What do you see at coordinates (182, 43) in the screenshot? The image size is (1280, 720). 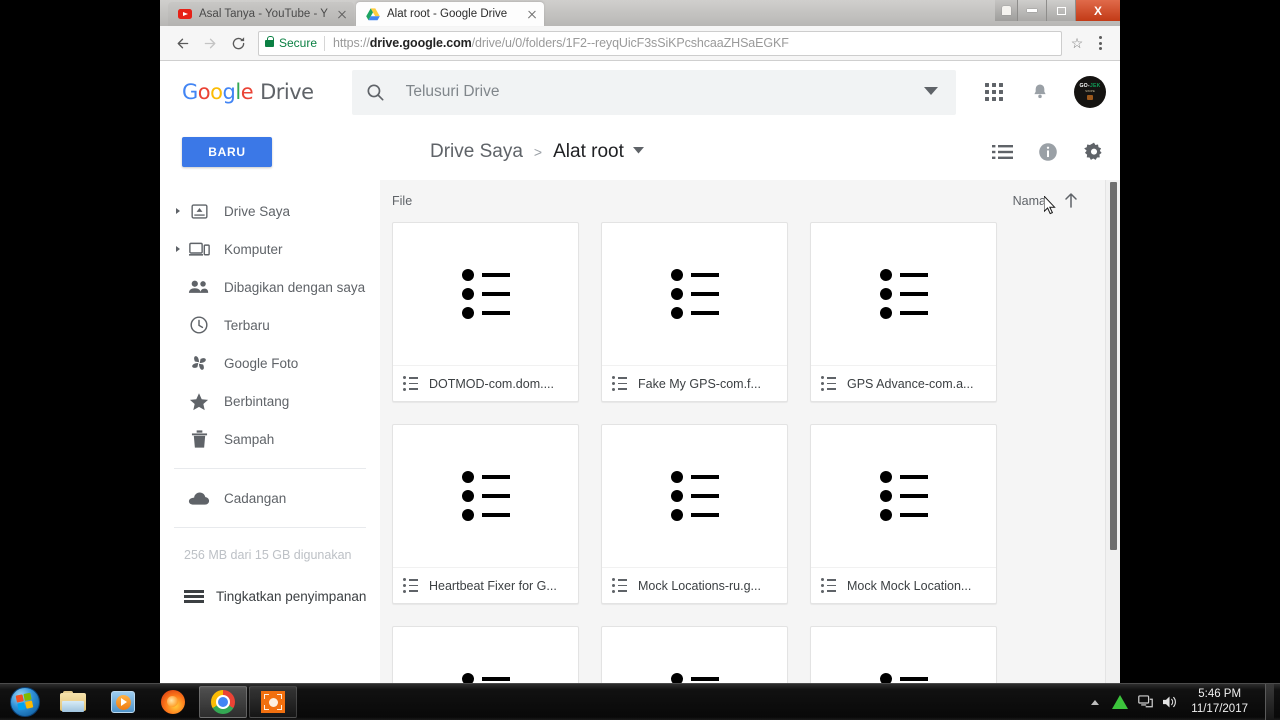 I see `back-arrow-icon` at bounding box center [182, 43].